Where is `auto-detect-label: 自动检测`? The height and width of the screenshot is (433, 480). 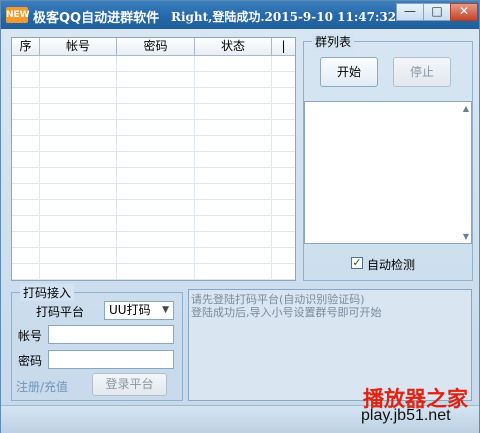
auto-detect-label: 自动检测 is located at coordinates (391, 264).